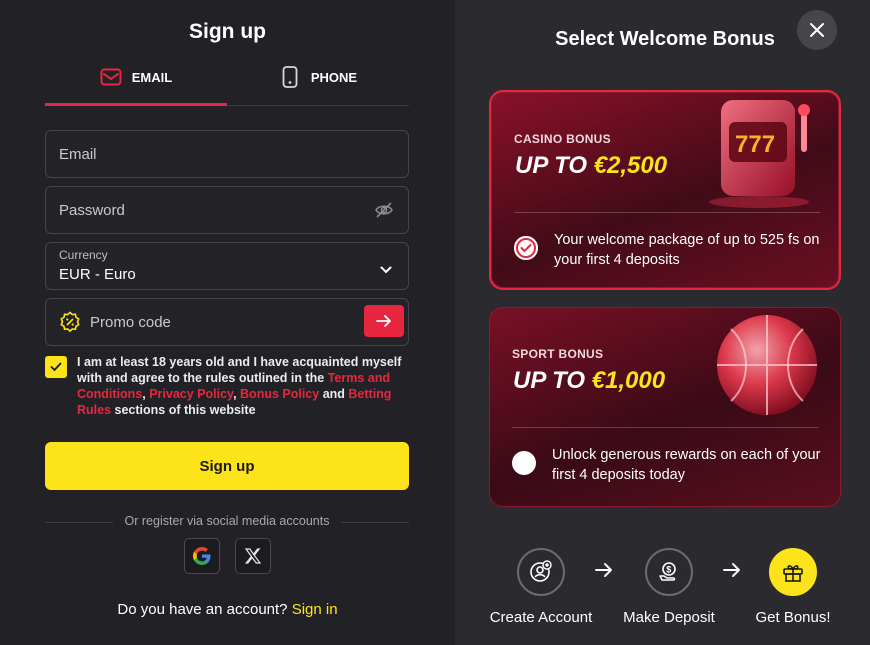  I want to click on svg-text: 777, so click(755, 144).